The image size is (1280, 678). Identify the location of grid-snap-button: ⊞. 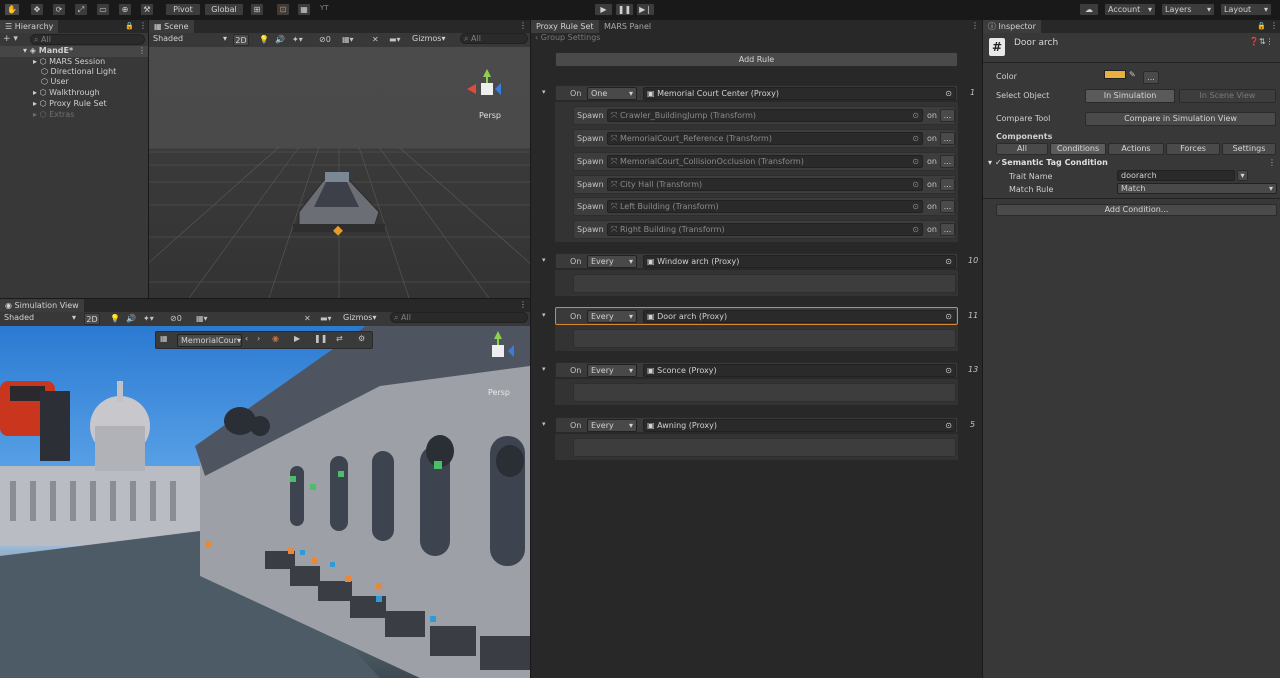
(257, 9).